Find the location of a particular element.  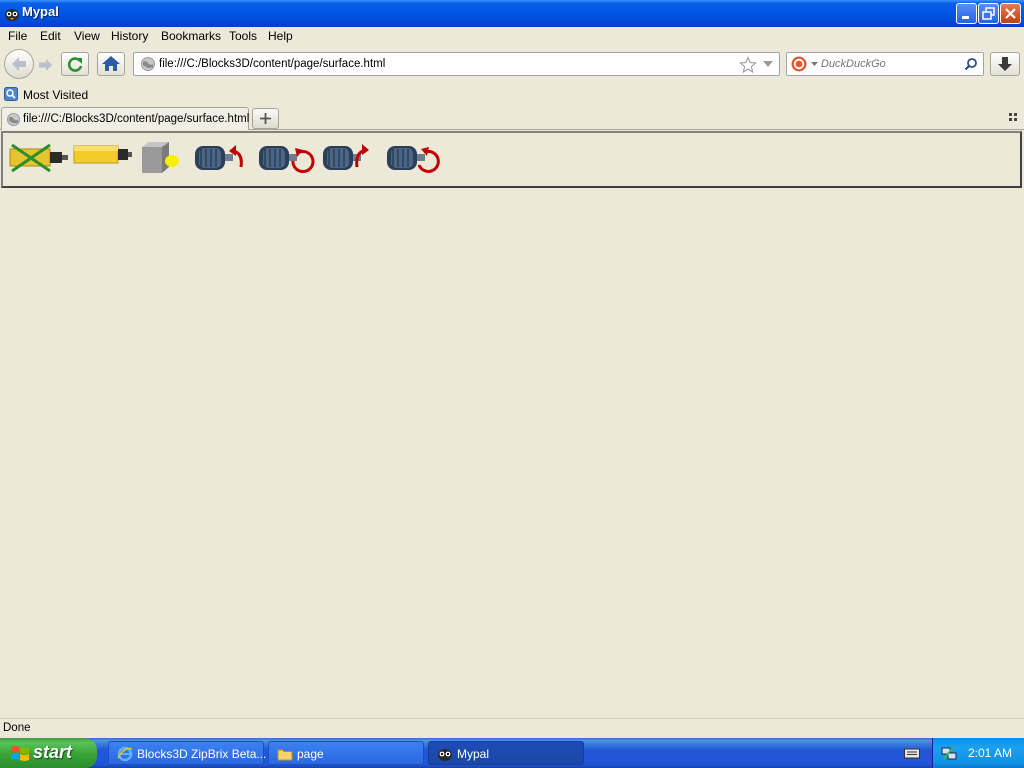

motor-rotate-left-button is located at coordinates (221, 159).